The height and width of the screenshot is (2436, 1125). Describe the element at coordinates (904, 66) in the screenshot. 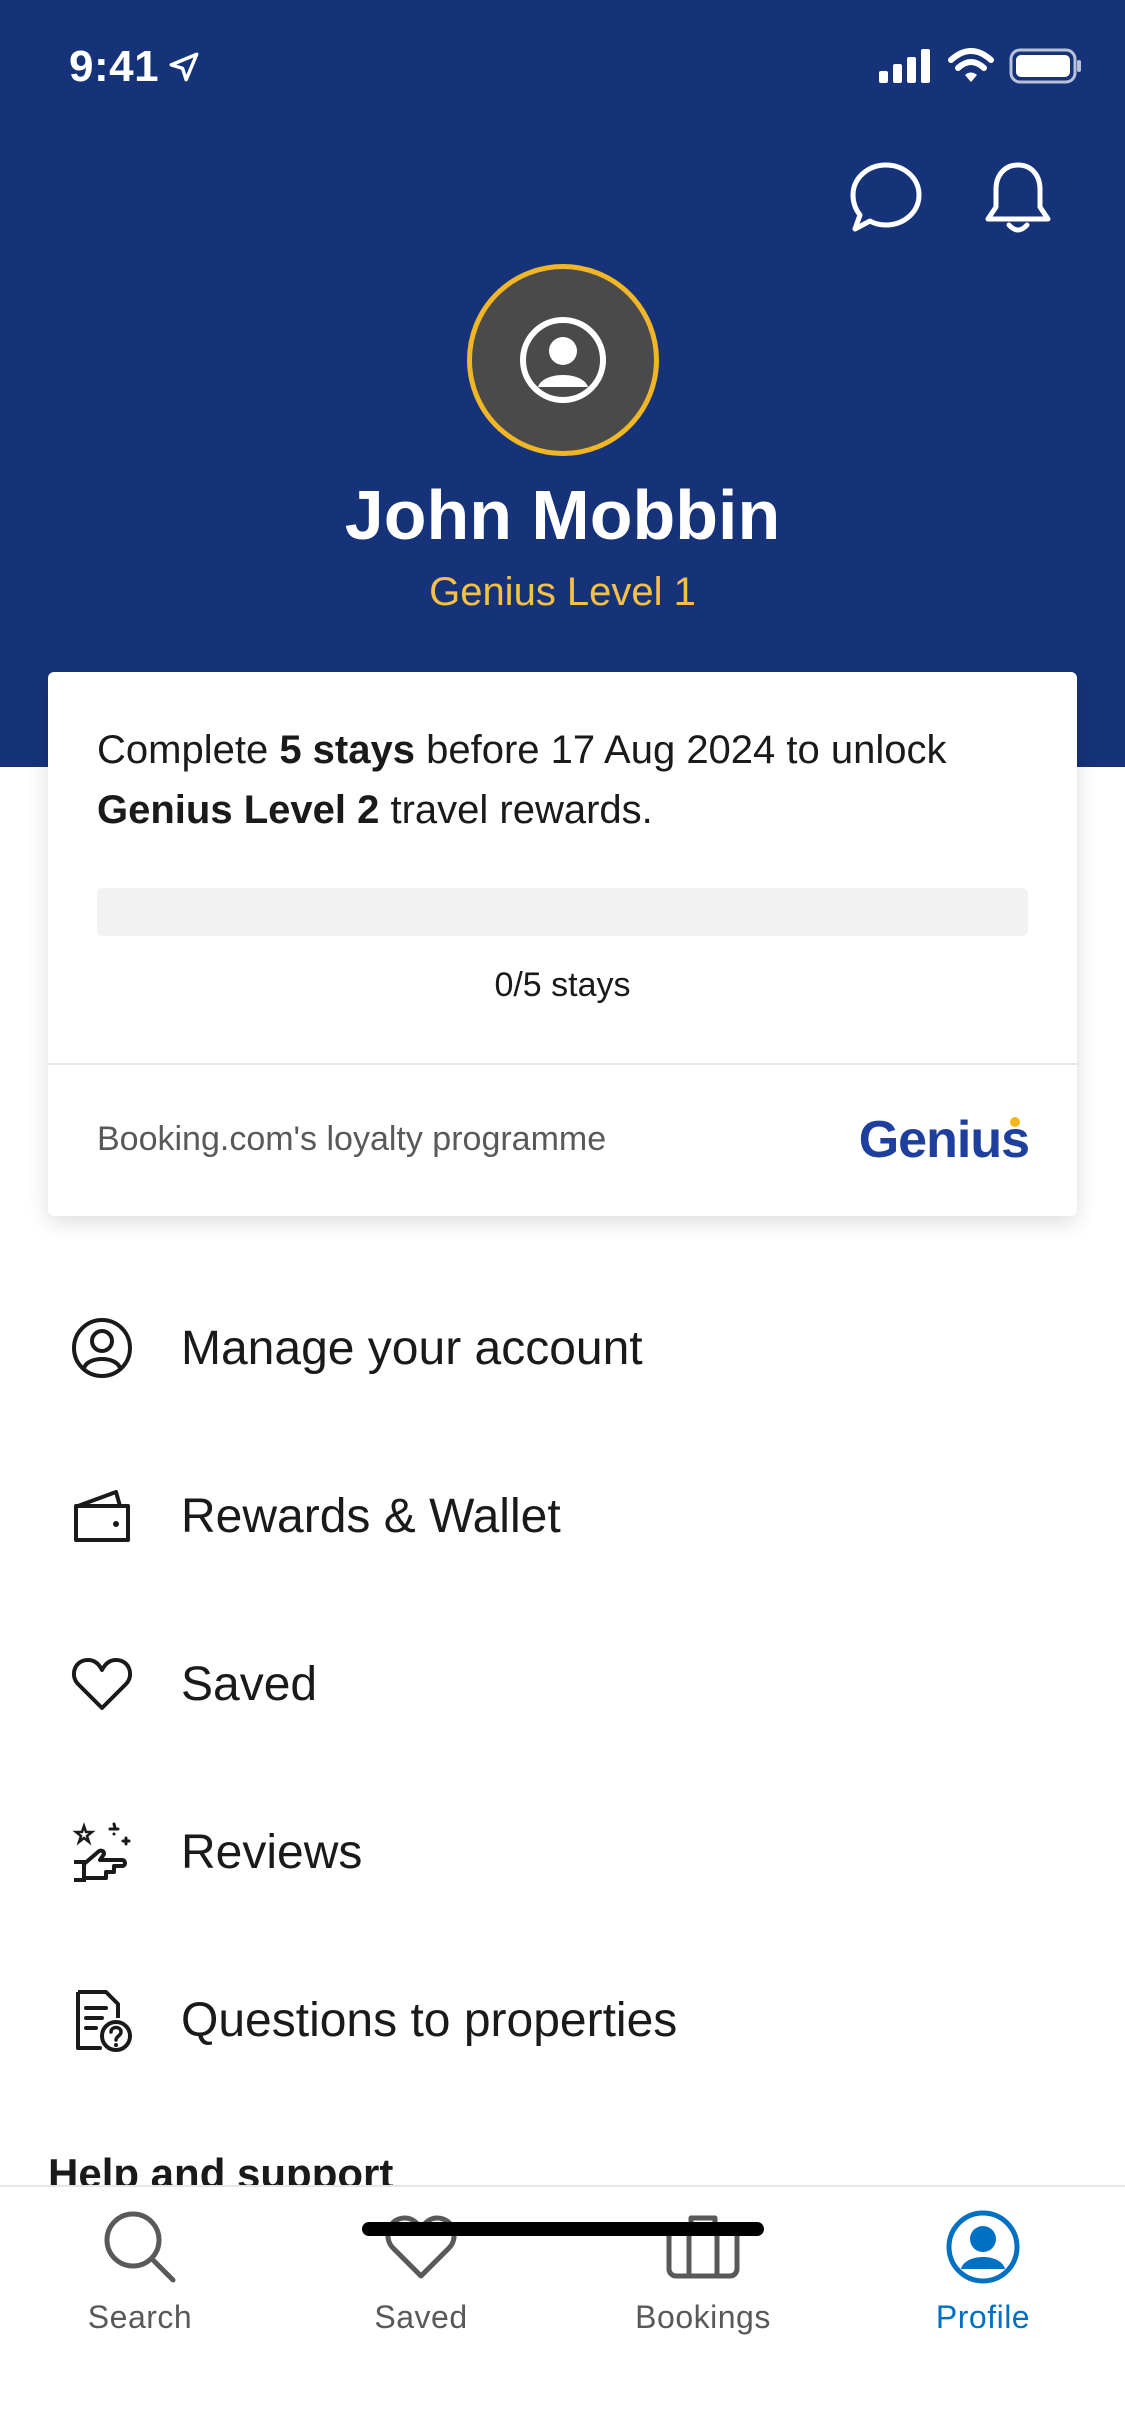

I see `cellular-signal-icon` at that location.